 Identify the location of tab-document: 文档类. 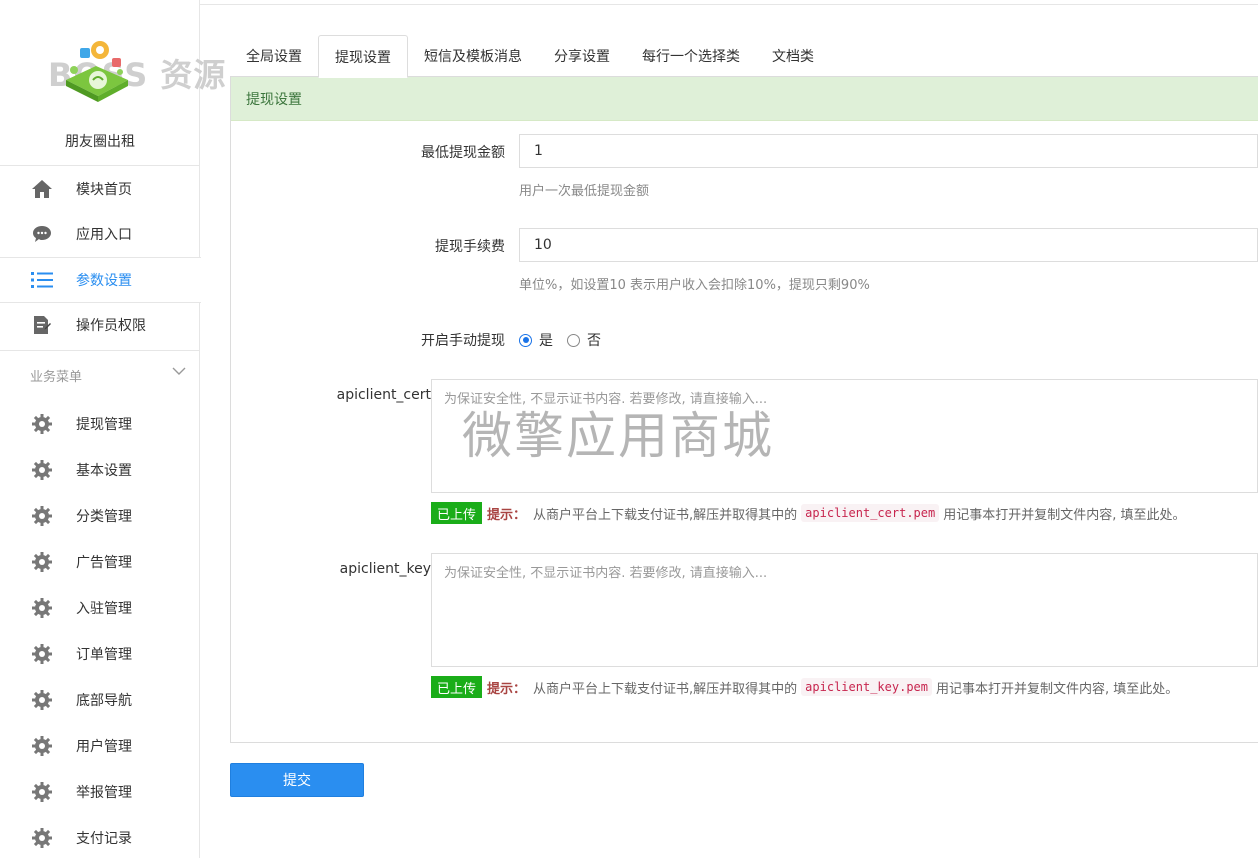
(793, 56).